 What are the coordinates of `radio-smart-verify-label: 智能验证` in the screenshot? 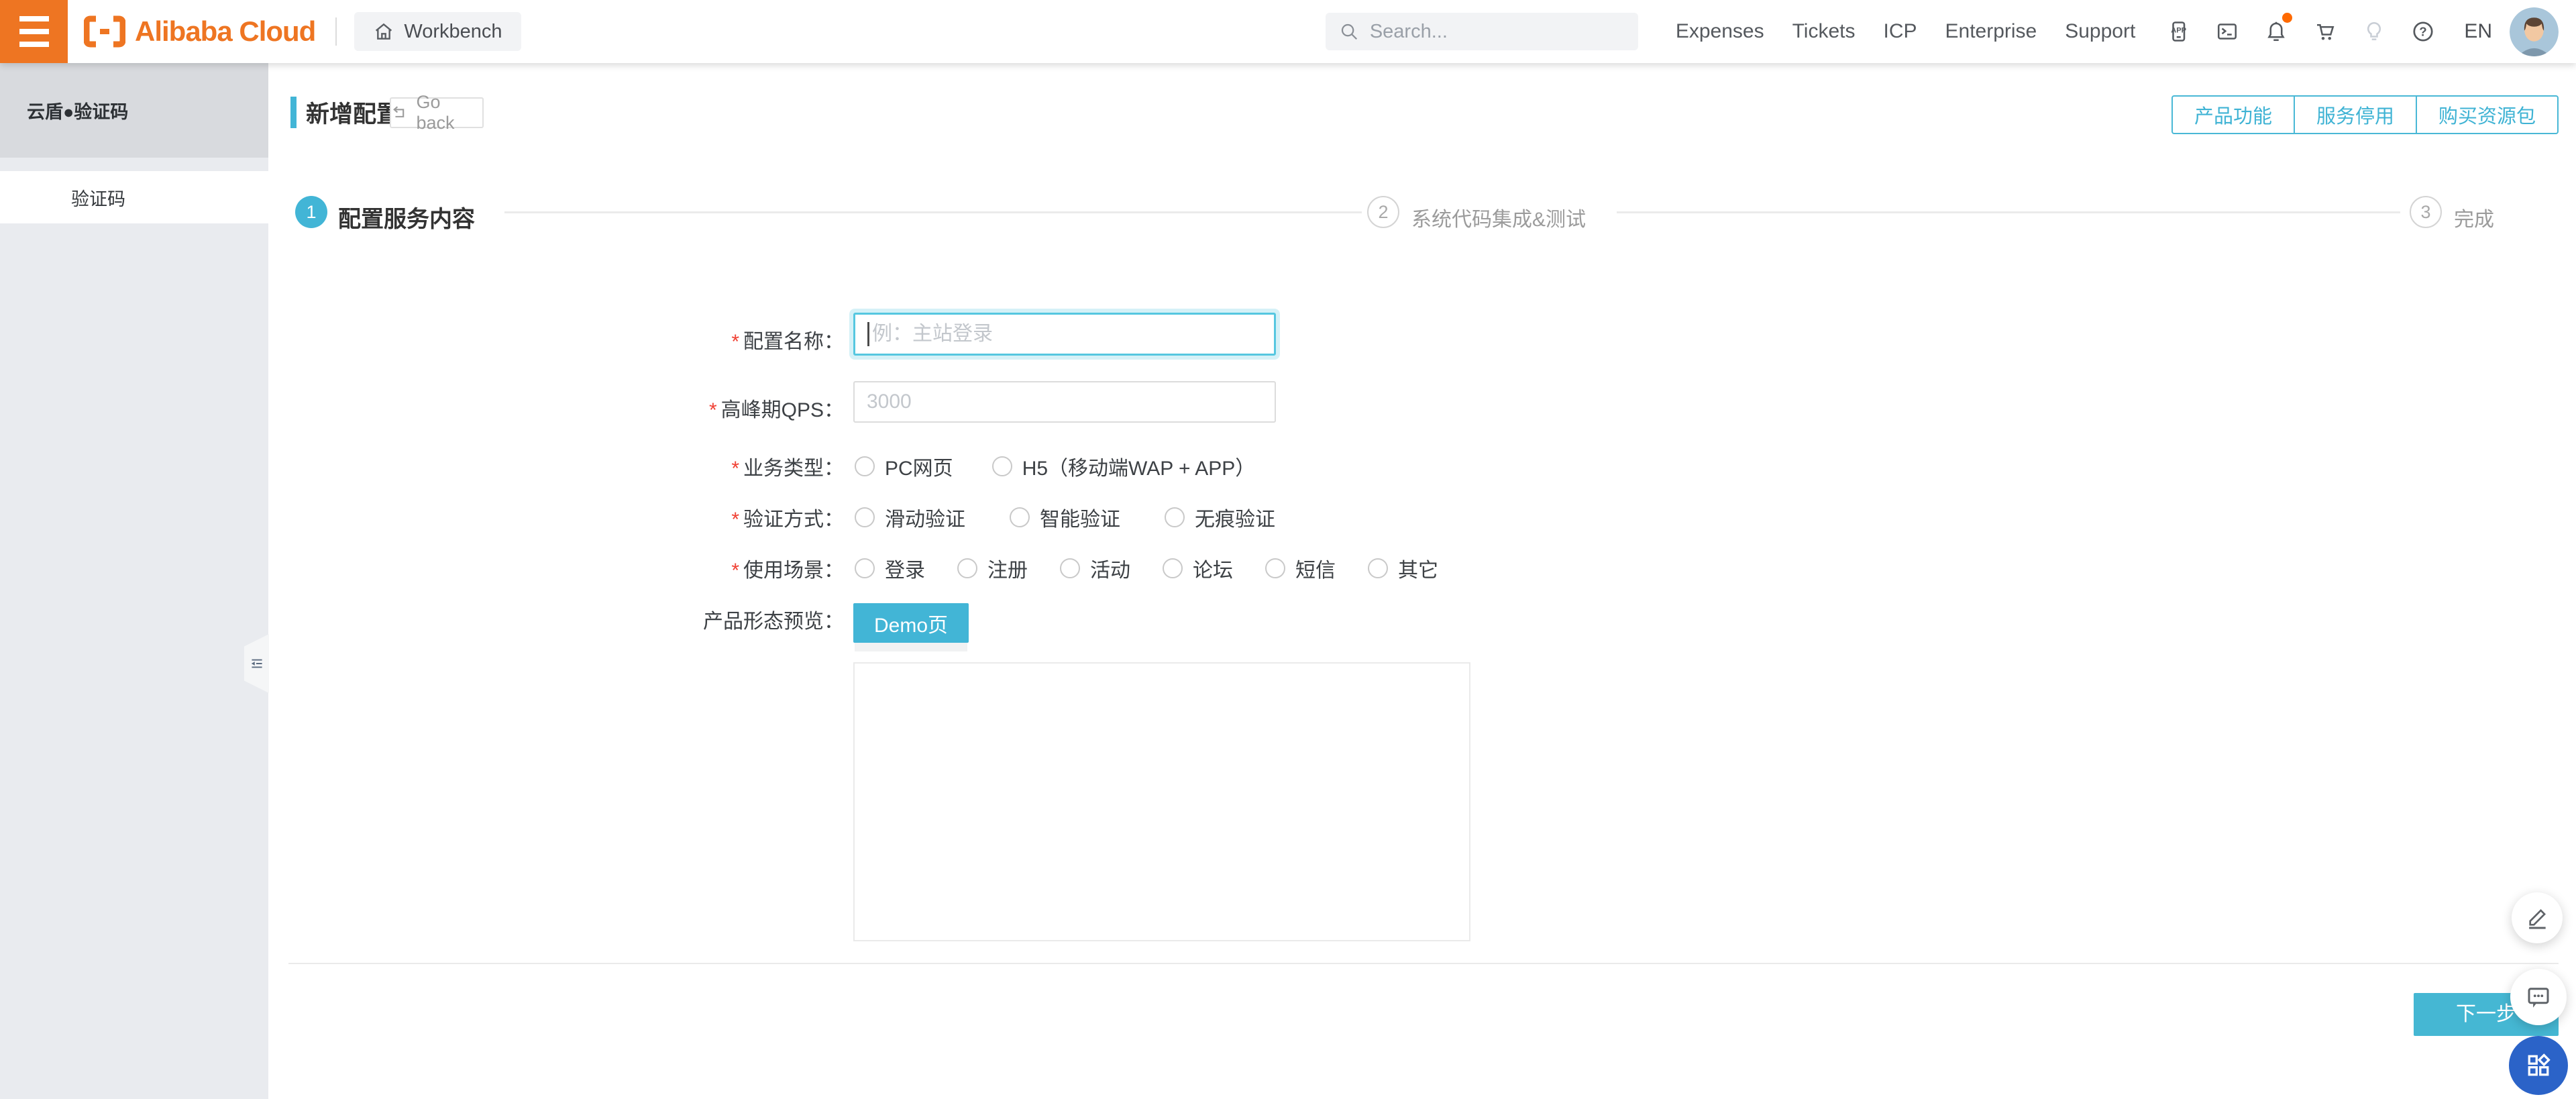 It's located at (1080, 517).